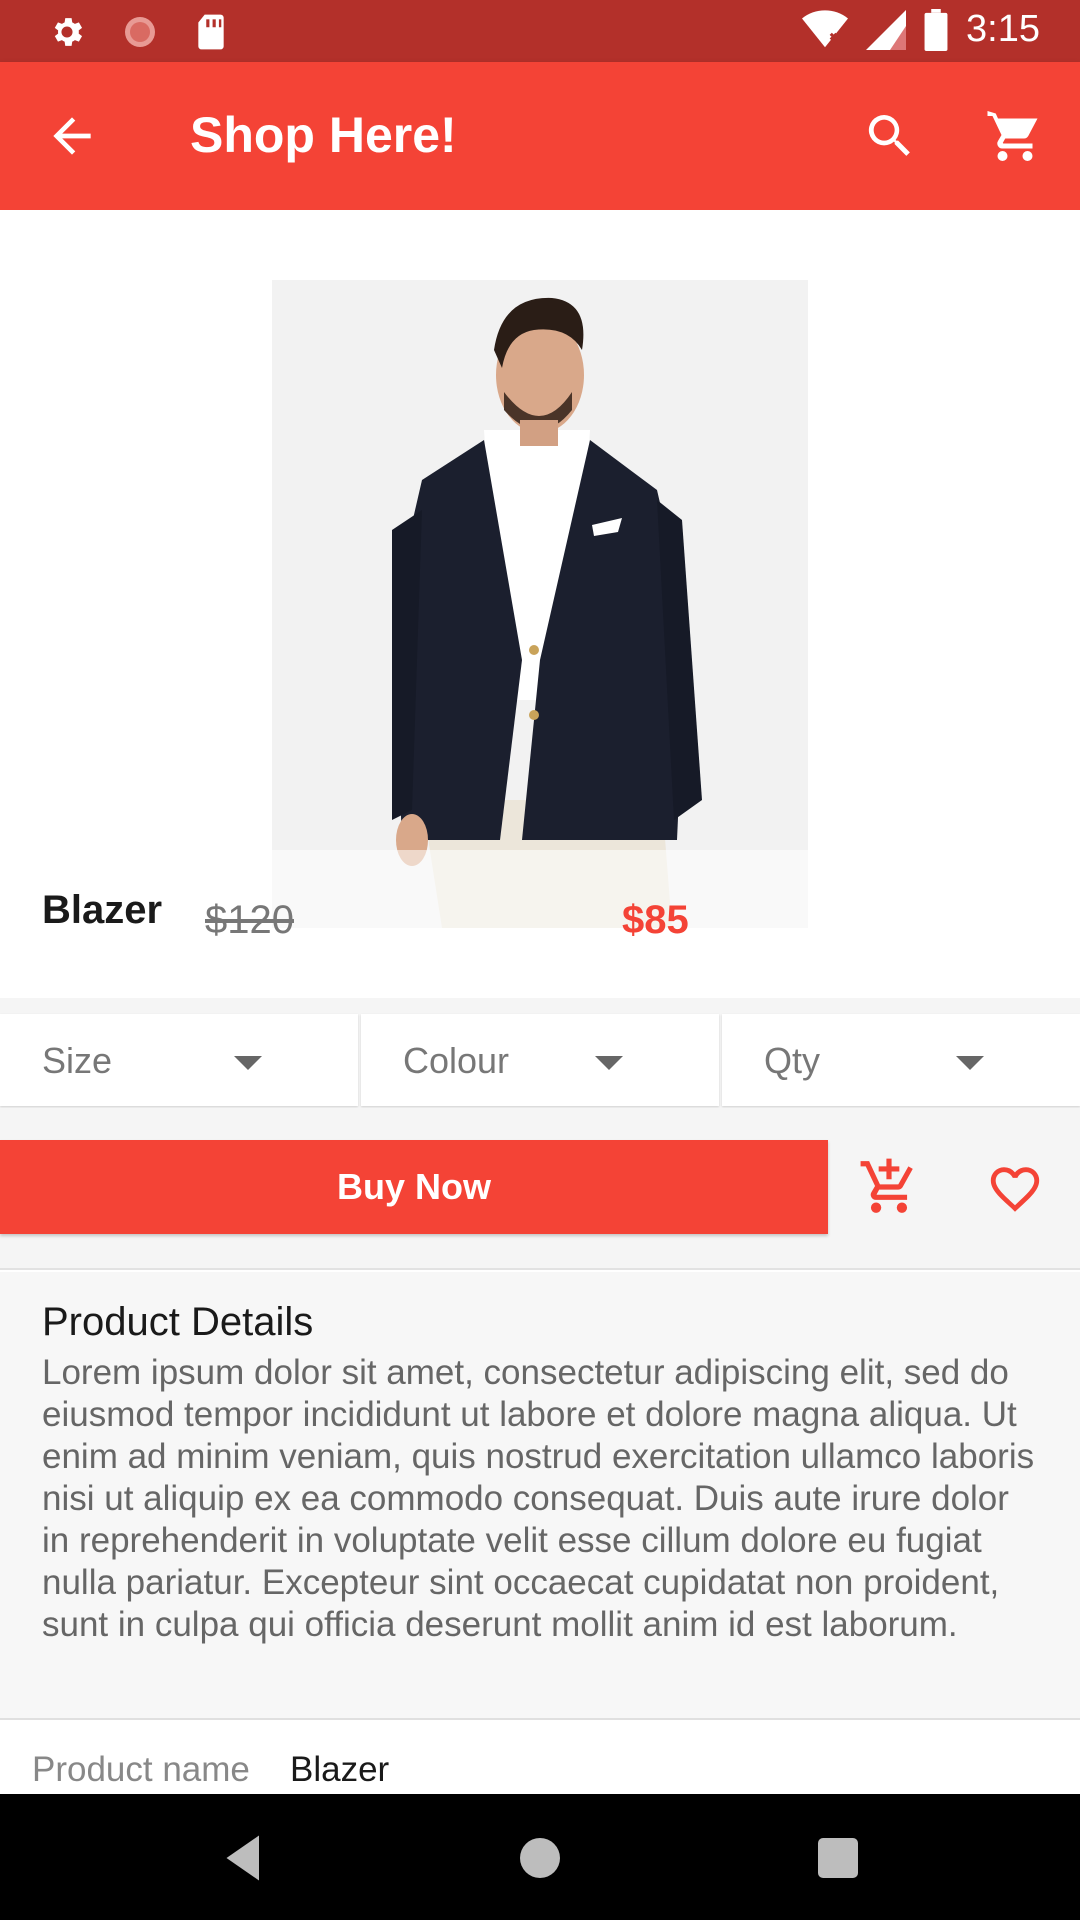 Image resolution: width=1080 pixels, height=1920 pixels. I want to click on system-nav-bar, so click(540, 1857).